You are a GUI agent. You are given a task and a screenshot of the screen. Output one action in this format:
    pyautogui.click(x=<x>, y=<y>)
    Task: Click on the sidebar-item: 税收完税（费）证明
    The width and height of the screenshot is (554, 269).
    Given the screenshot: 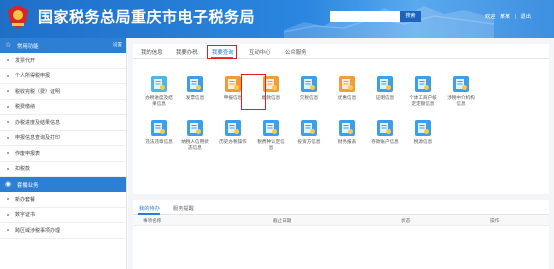 What is the action you would take?
    pyautogui.click(x=63, y=92)
    